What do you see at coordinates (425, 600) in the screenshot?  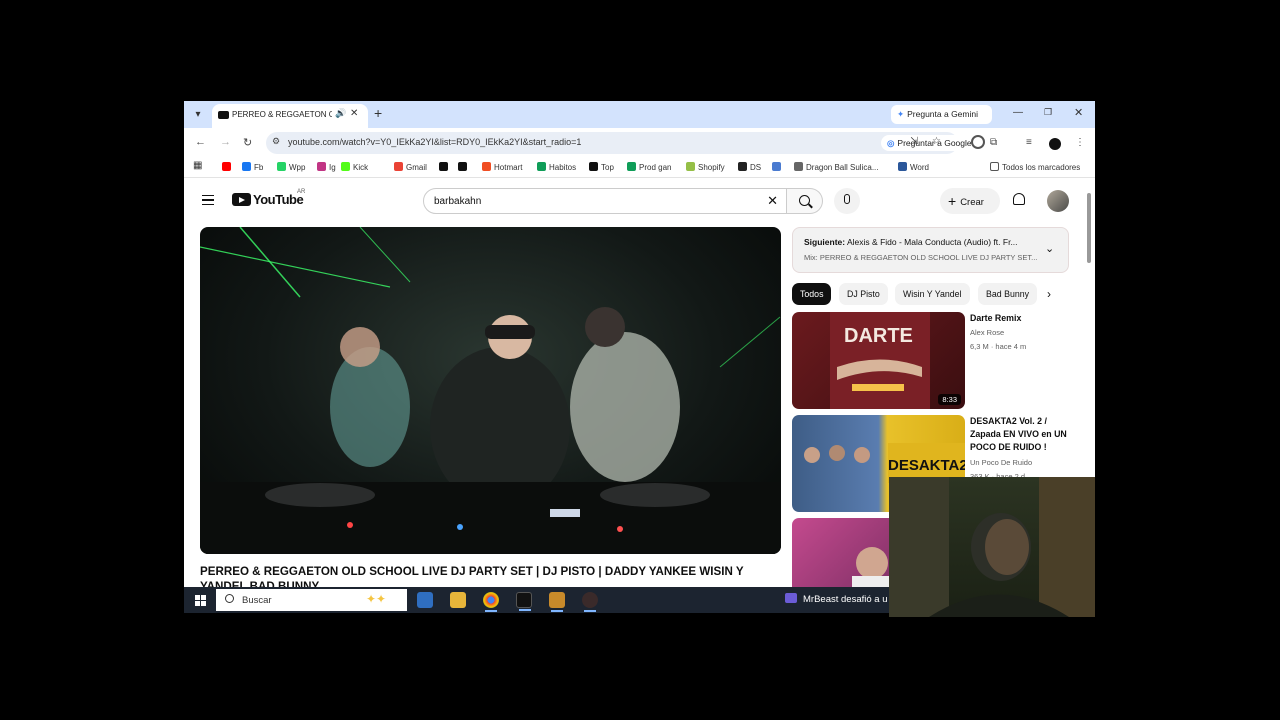 I see `store-app-icon` at bounding box center [425, 600].